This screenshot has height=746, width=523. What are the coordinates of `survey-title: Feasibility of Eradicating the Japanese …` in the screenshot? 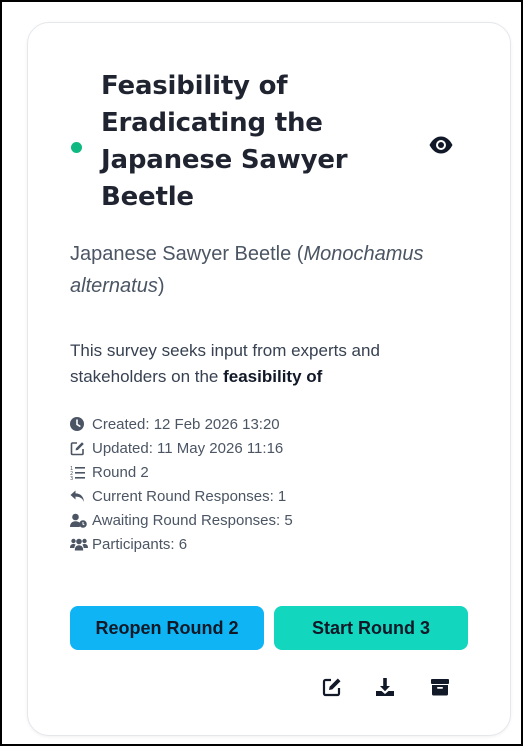 It's located at (251, 142).